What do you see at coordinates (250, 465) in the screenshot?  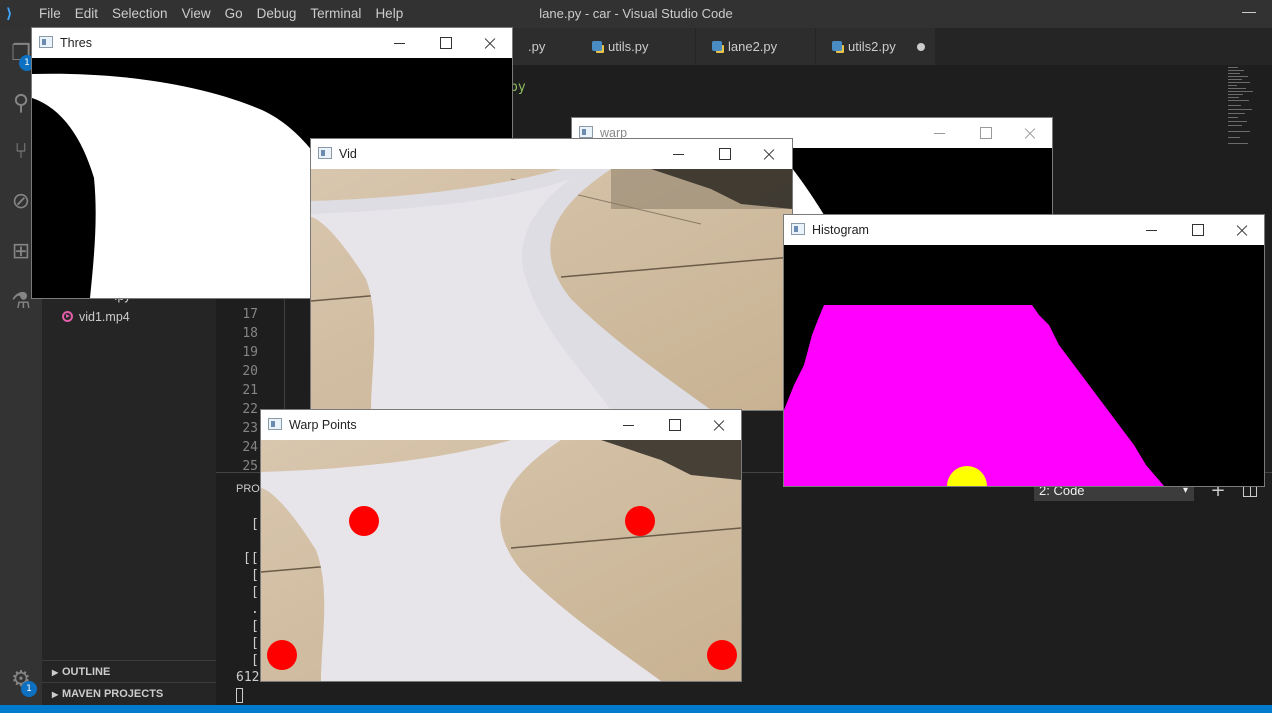 I see `line-number: 25` at bounding box center [250, 465].